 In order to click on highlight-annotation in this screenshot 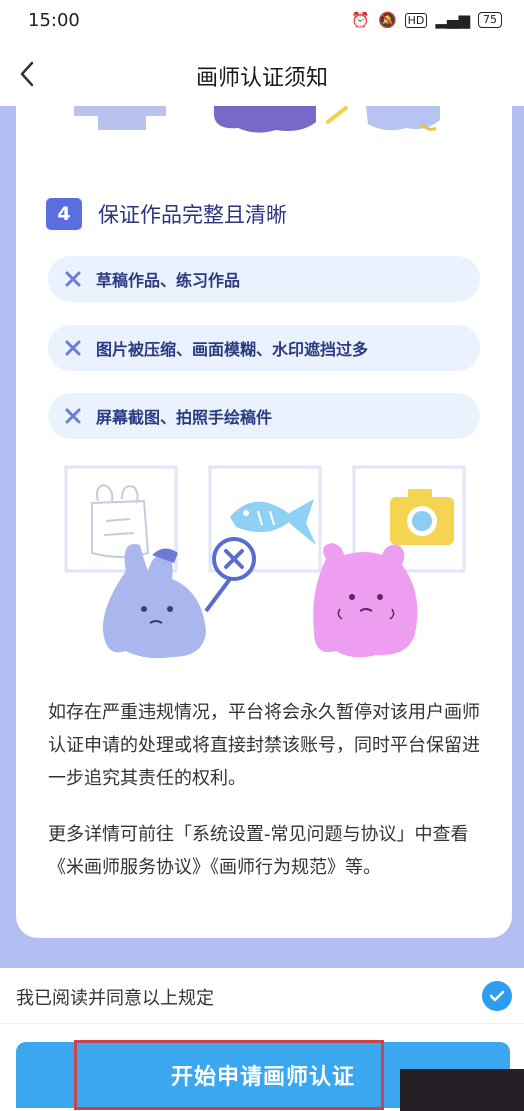, I will do `click(229, 1075)`.